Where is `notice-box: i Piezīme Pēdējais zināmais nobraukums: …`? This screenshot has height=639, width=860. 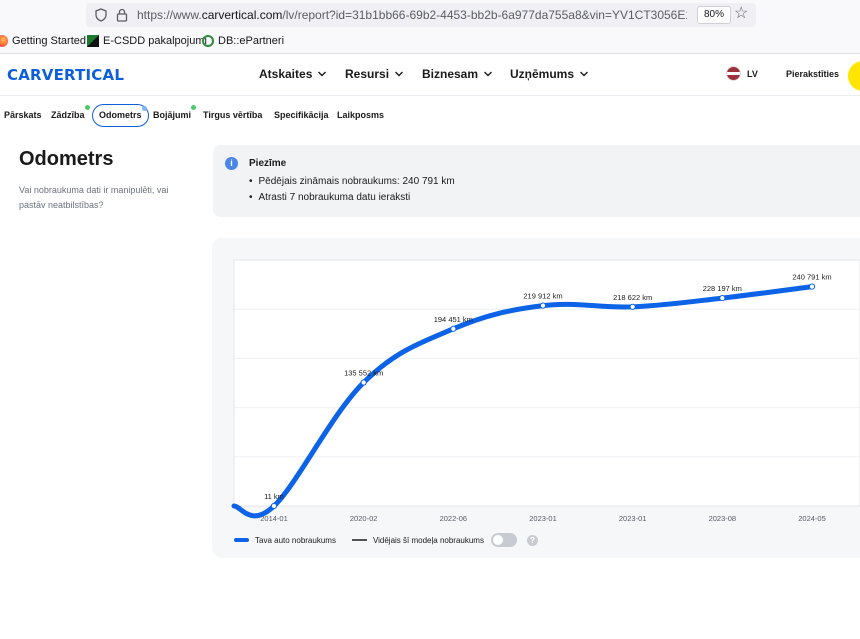
notice-box: i Piezīme Pēdējais zināmais nobraukums: … is located at coordinates (536, 181).